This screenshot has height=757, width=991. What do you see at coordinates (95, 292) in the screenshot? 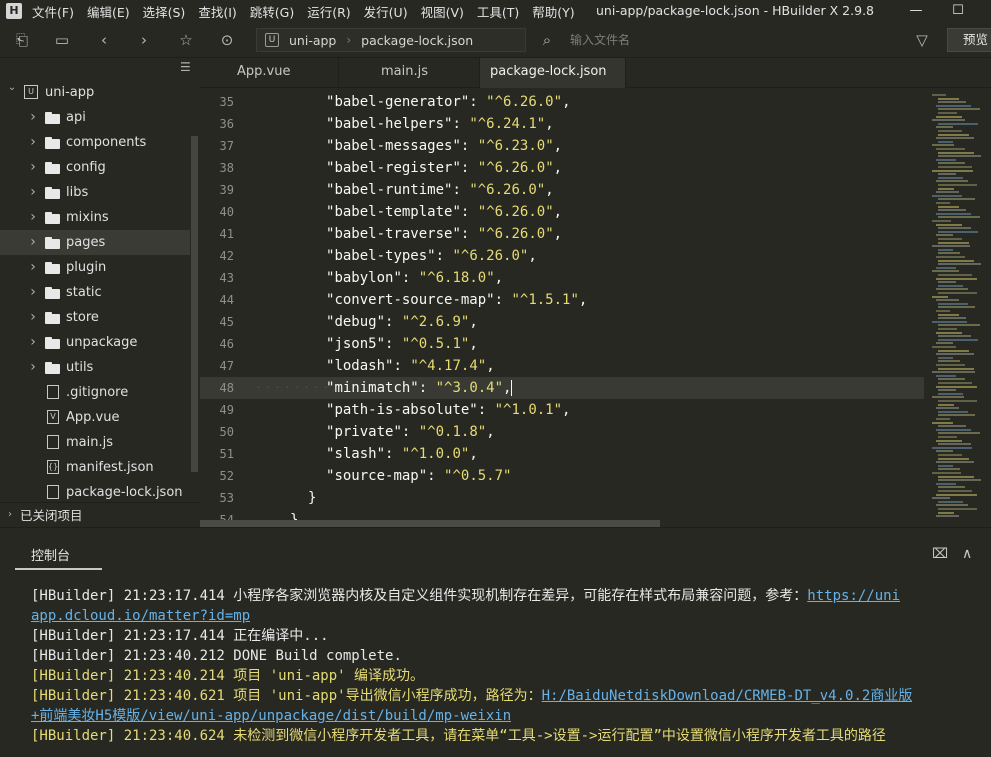
I see `tree-item-static: › static` at bounding box center [95, 292].